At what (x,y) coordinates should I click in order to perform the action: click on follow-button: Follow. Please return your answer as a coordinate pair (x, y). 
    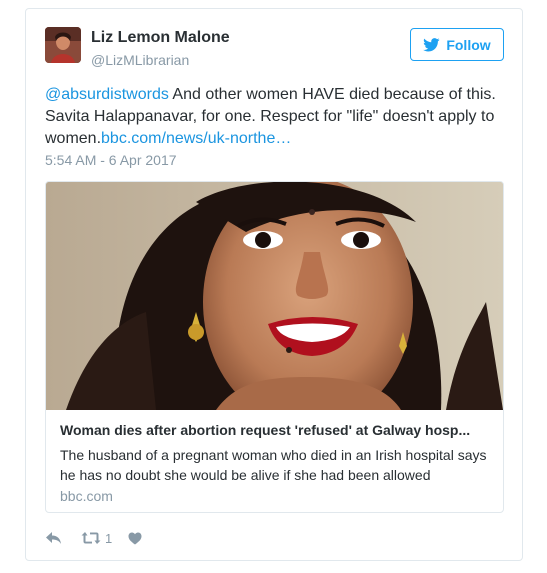
    Looking at the image, I should click on (457, 44).